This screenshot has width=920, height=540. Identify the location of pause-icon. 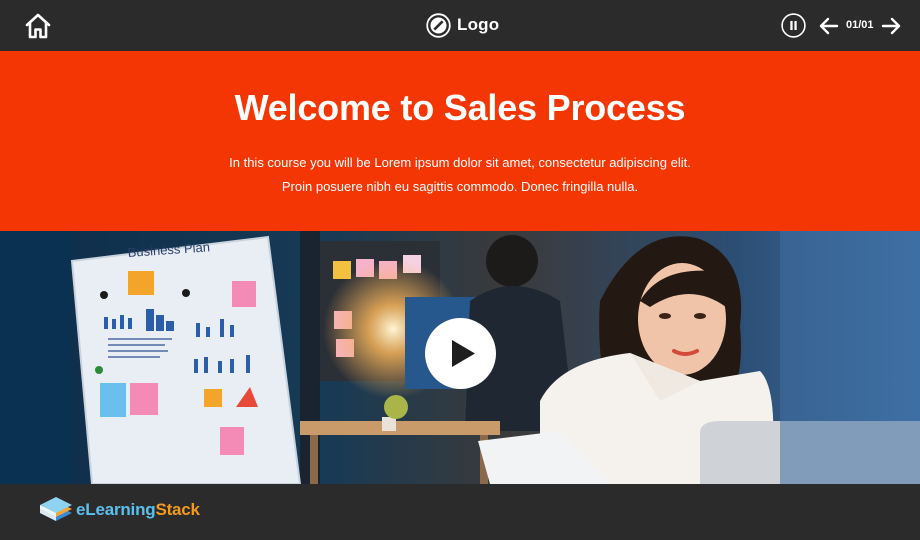
(793, 25).